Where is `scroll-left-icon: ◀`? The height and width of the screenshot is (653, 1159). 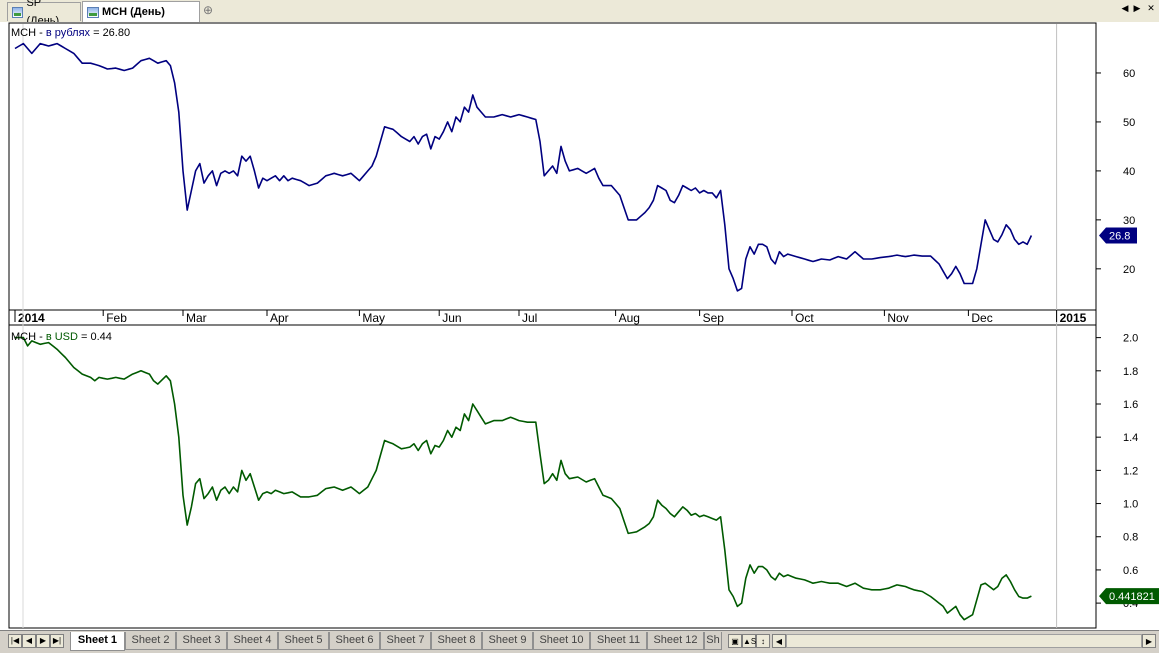
scroll-left-icon: ◀ is located at coordinates (779, 641).